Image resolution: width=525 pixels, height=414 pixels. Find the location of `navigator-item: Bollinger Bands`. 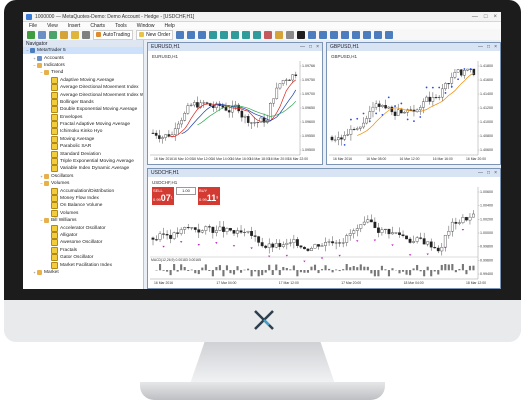

navigator-item: Bollinger Bands is located at coordinates (83, 102).